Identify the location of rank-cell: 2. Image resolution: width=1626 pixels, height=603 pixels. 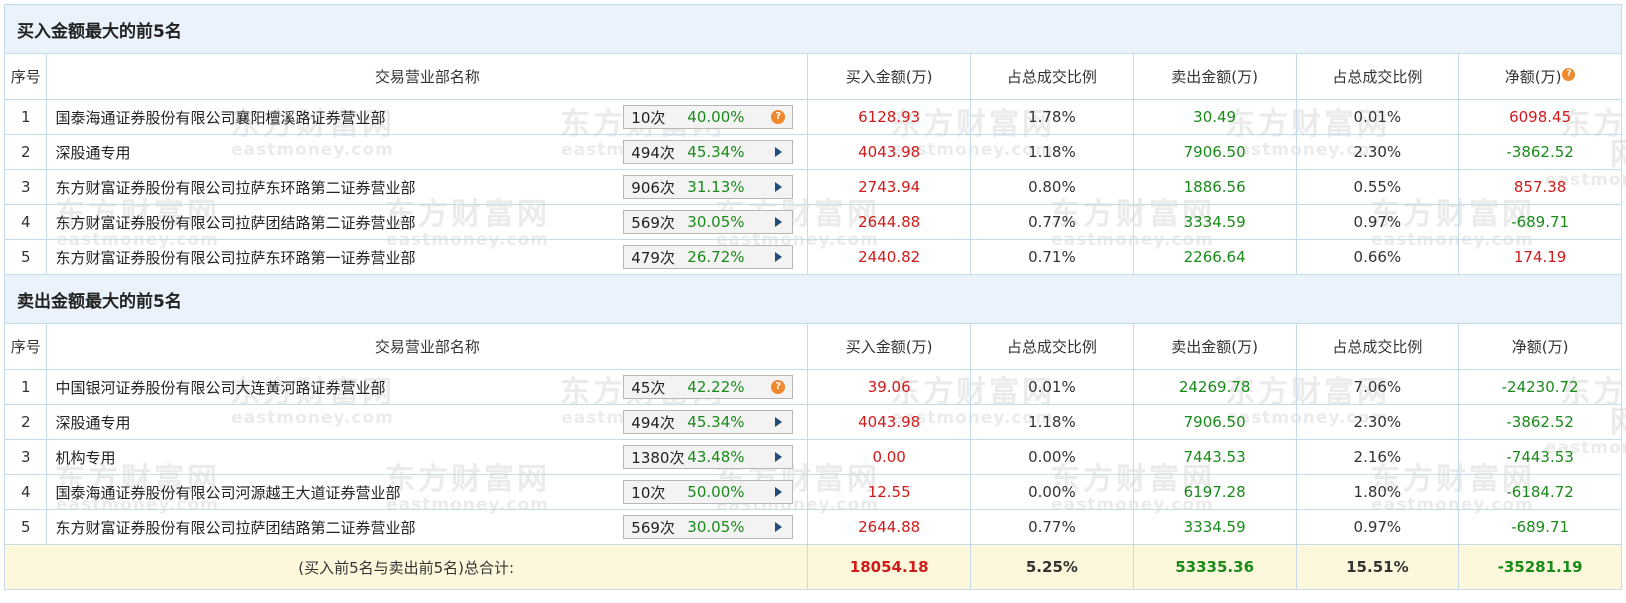
(25, 152).